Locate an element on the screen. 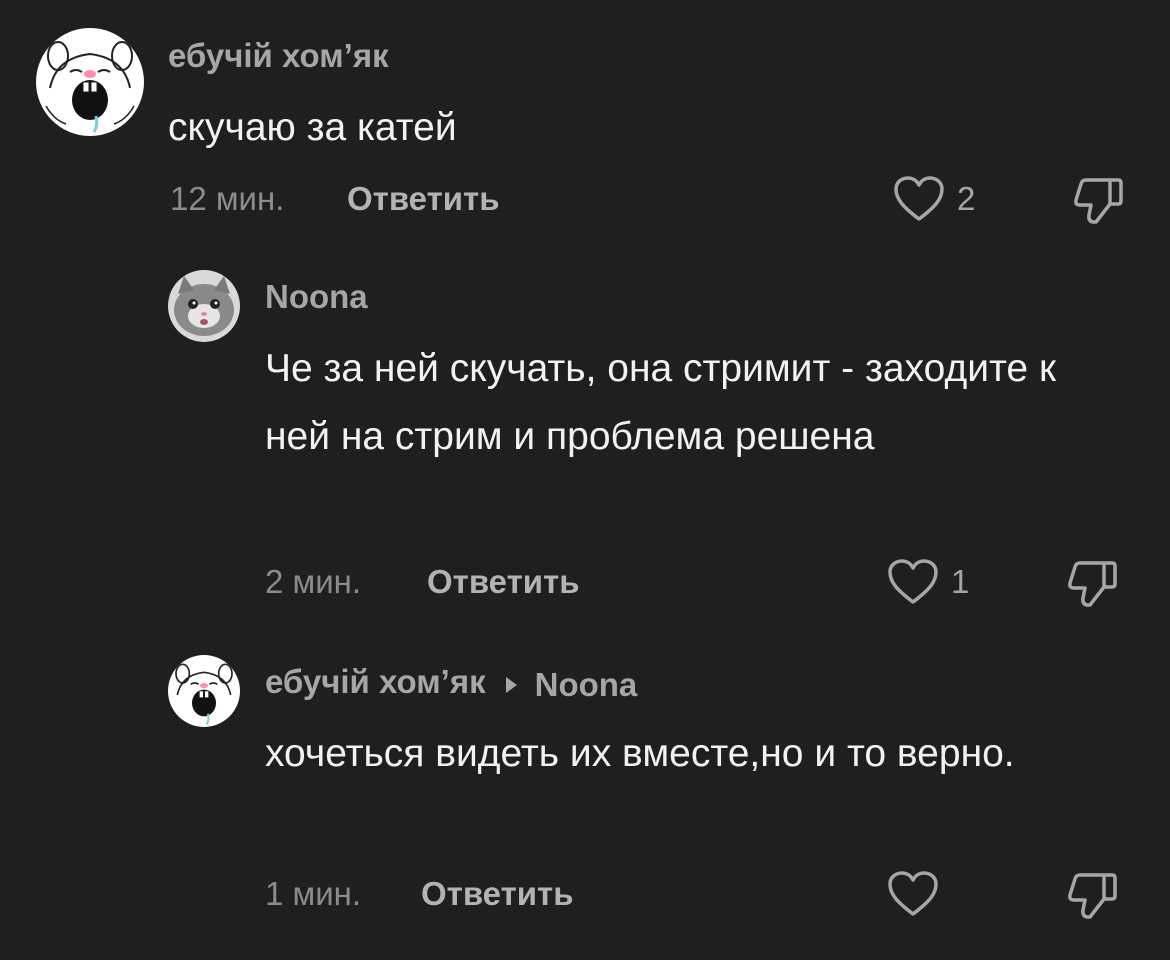 This screenshot has height=960, width=1170. comment-timestamp: 1 мин. is located at coordinates (313, 893).